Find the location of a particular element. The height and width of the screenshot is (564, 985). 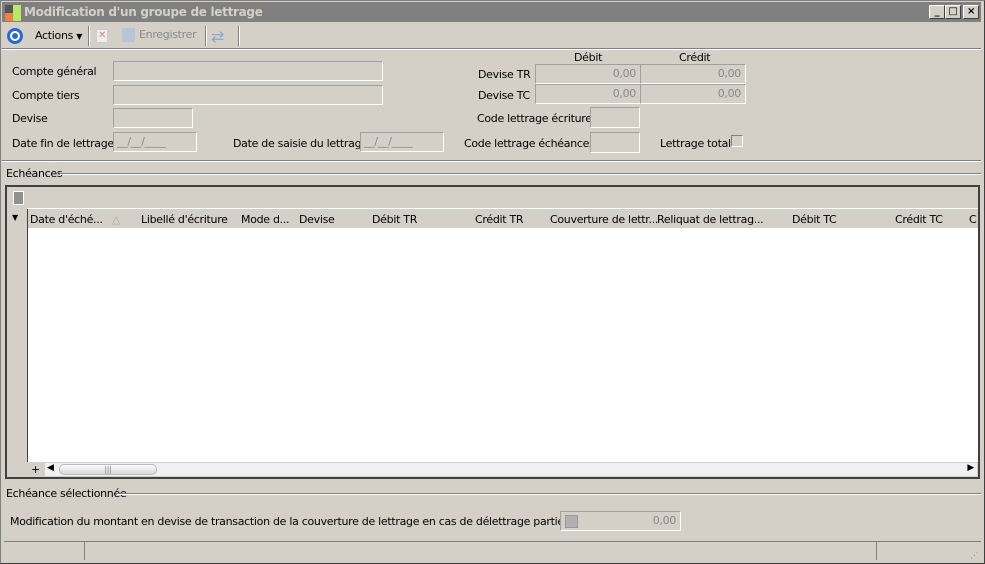

devise-tr-label: Devise TR is located at coordinates (504, 74).